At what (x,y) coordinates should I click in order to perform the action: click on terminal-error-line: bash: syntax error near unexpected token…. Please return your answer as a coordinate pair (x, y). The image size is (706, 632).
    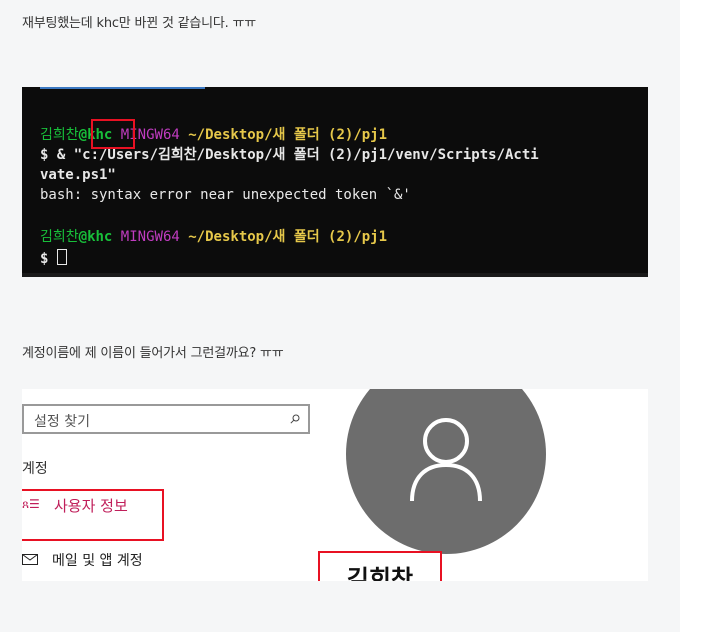
    Looking at the image, I should click on (225, 195).